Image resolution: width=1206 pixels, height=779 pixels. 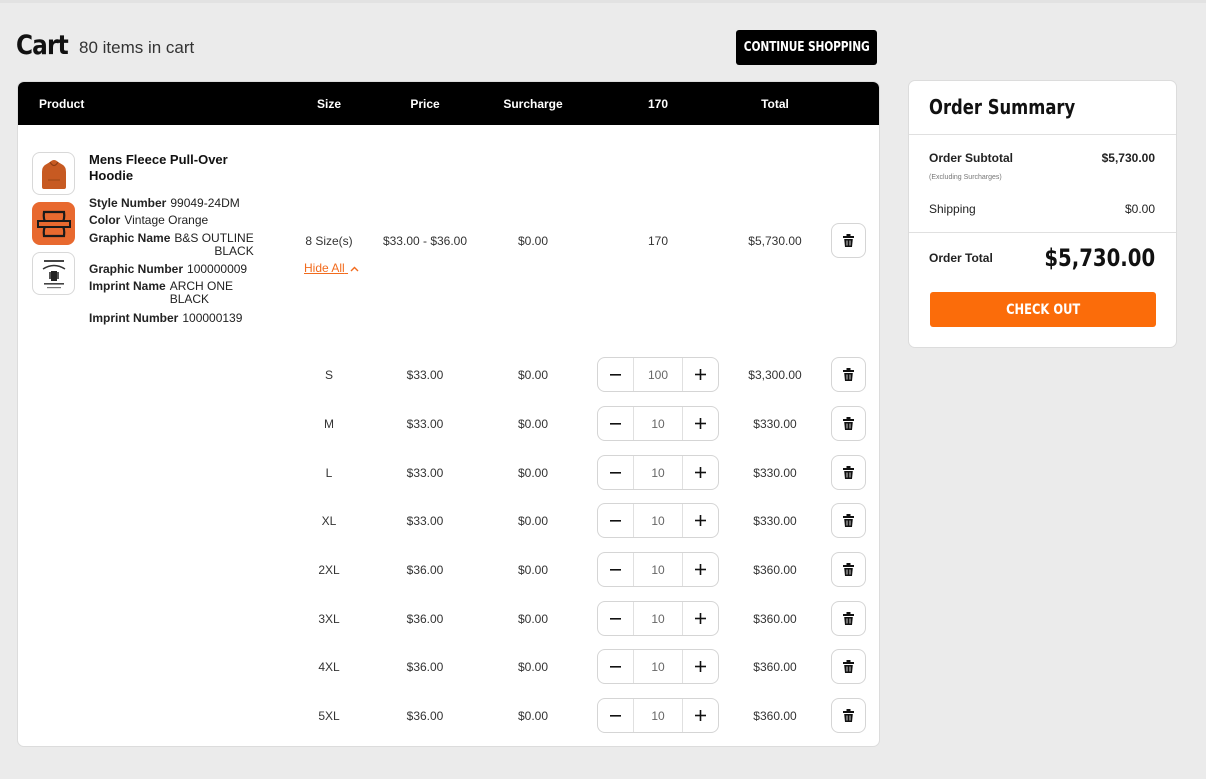 I want to click on header-price: Price, so click(x=425, y=103).